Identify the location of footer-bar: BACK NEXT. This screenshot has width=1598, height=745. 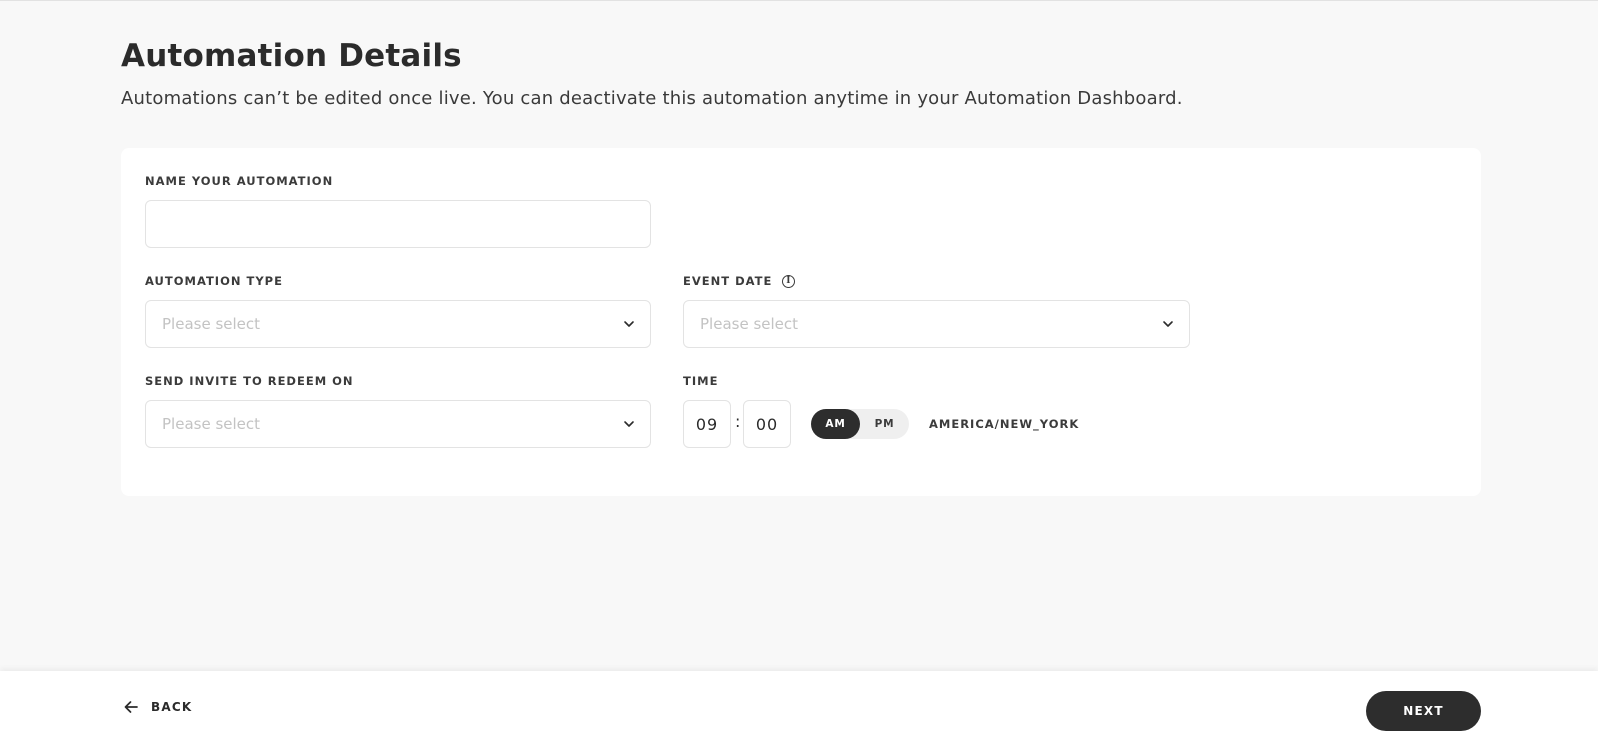
(799, 708).